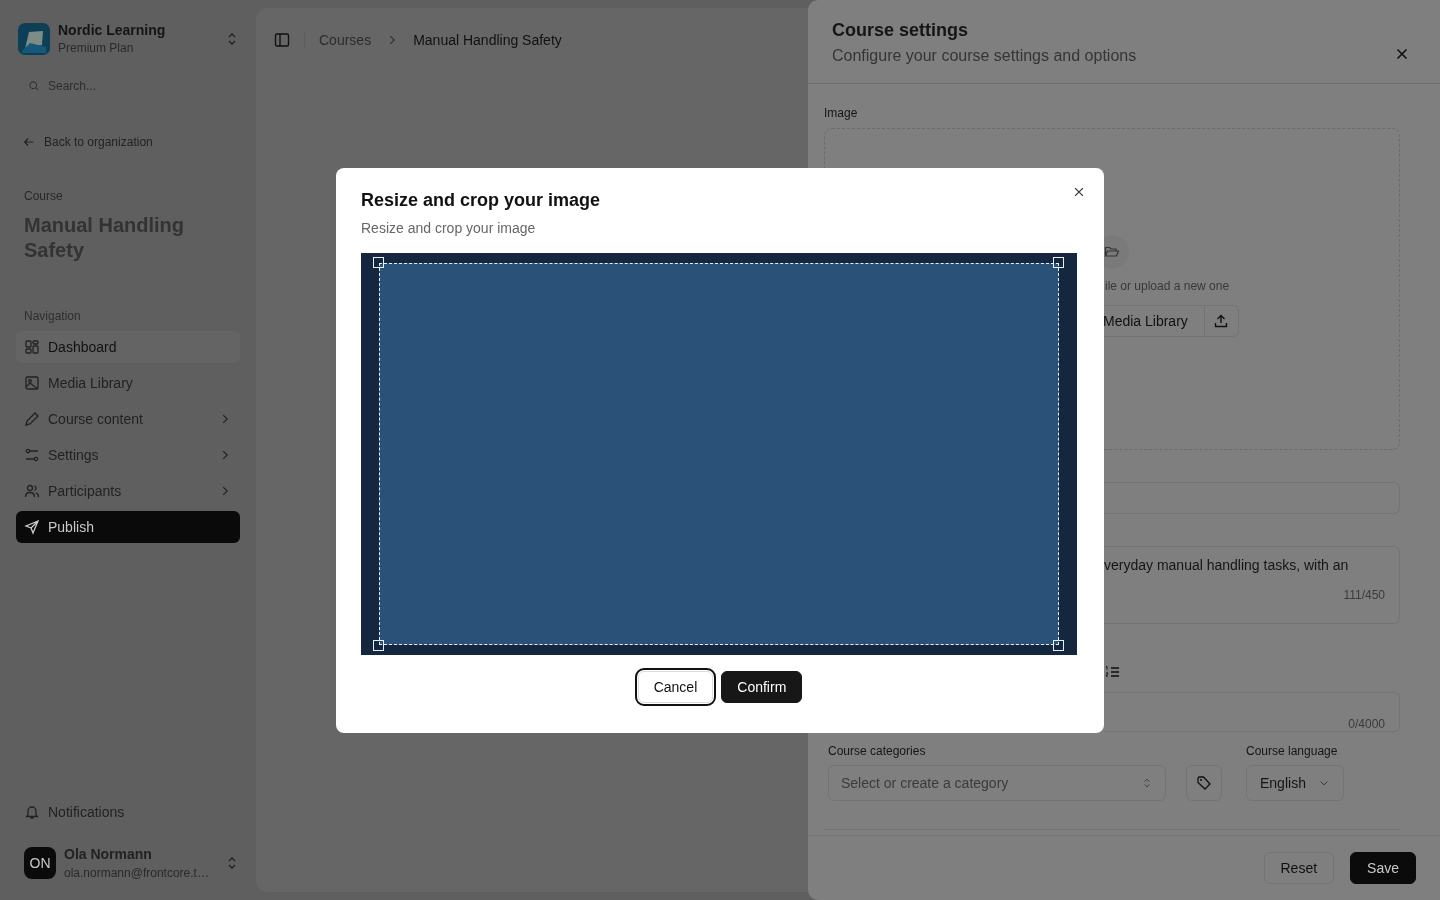  What do you see at coordinates (32, 812) in the screenshot?
I see `bell-icon` at bounding box center [32, 812].